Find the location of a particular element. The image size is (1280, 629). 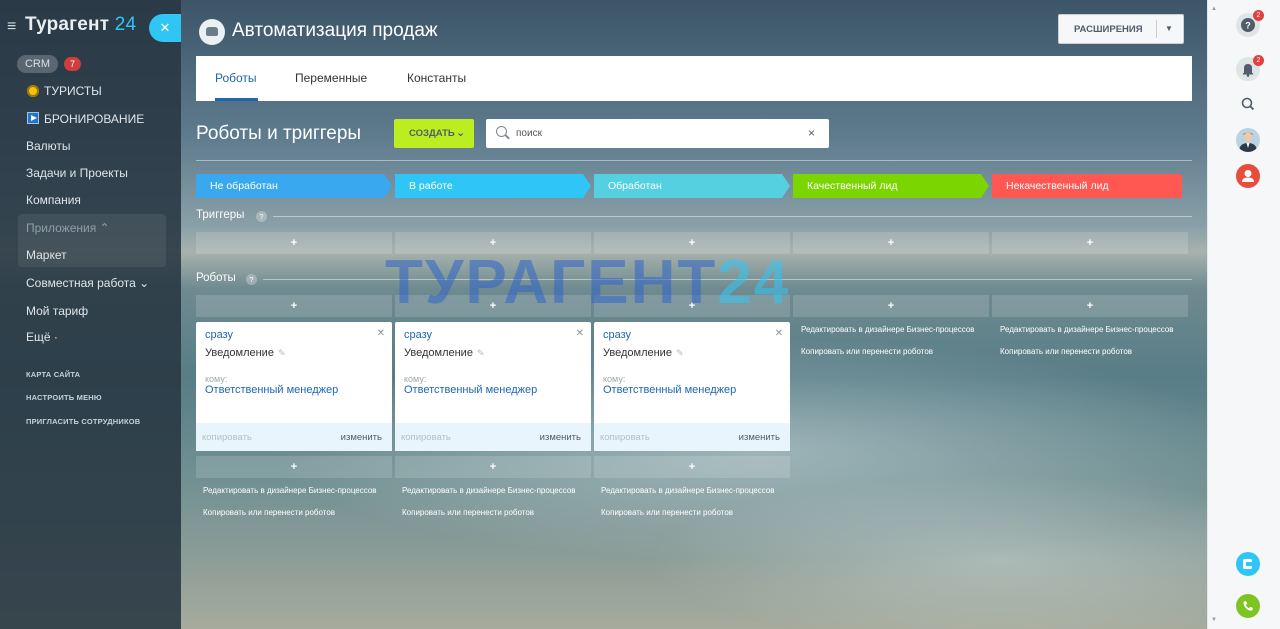

close-menu-button: ✕ is located at coordinates (165, 28).